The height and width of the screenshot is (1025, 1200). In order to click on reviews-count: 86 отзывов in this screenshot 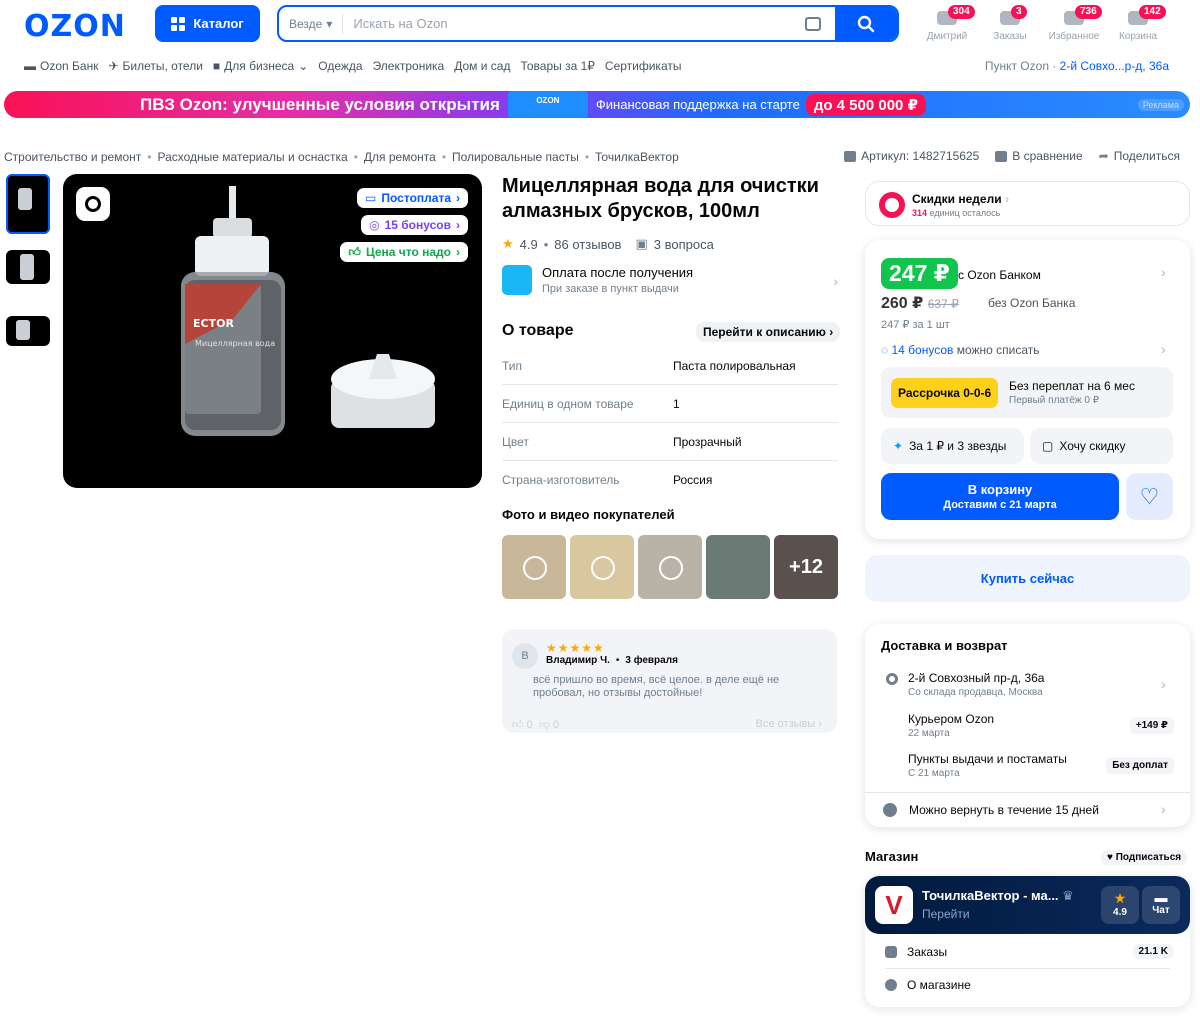, I will do `click(587, 244)`.